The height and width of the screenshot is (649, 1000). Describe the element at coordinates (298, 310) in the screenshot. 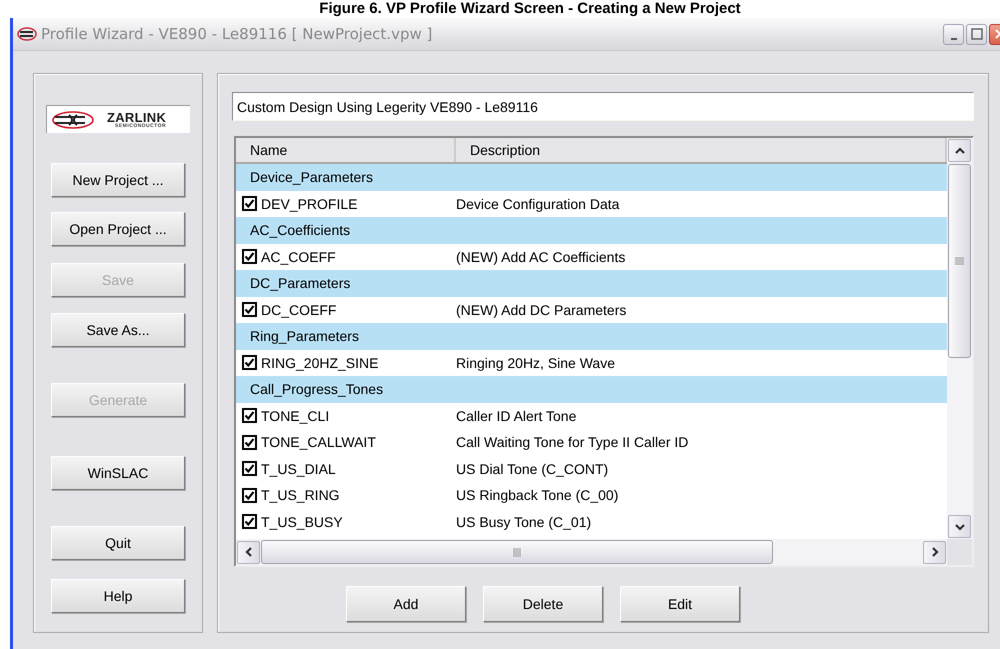

I see `profile-name: DC_COEFF` at that location.